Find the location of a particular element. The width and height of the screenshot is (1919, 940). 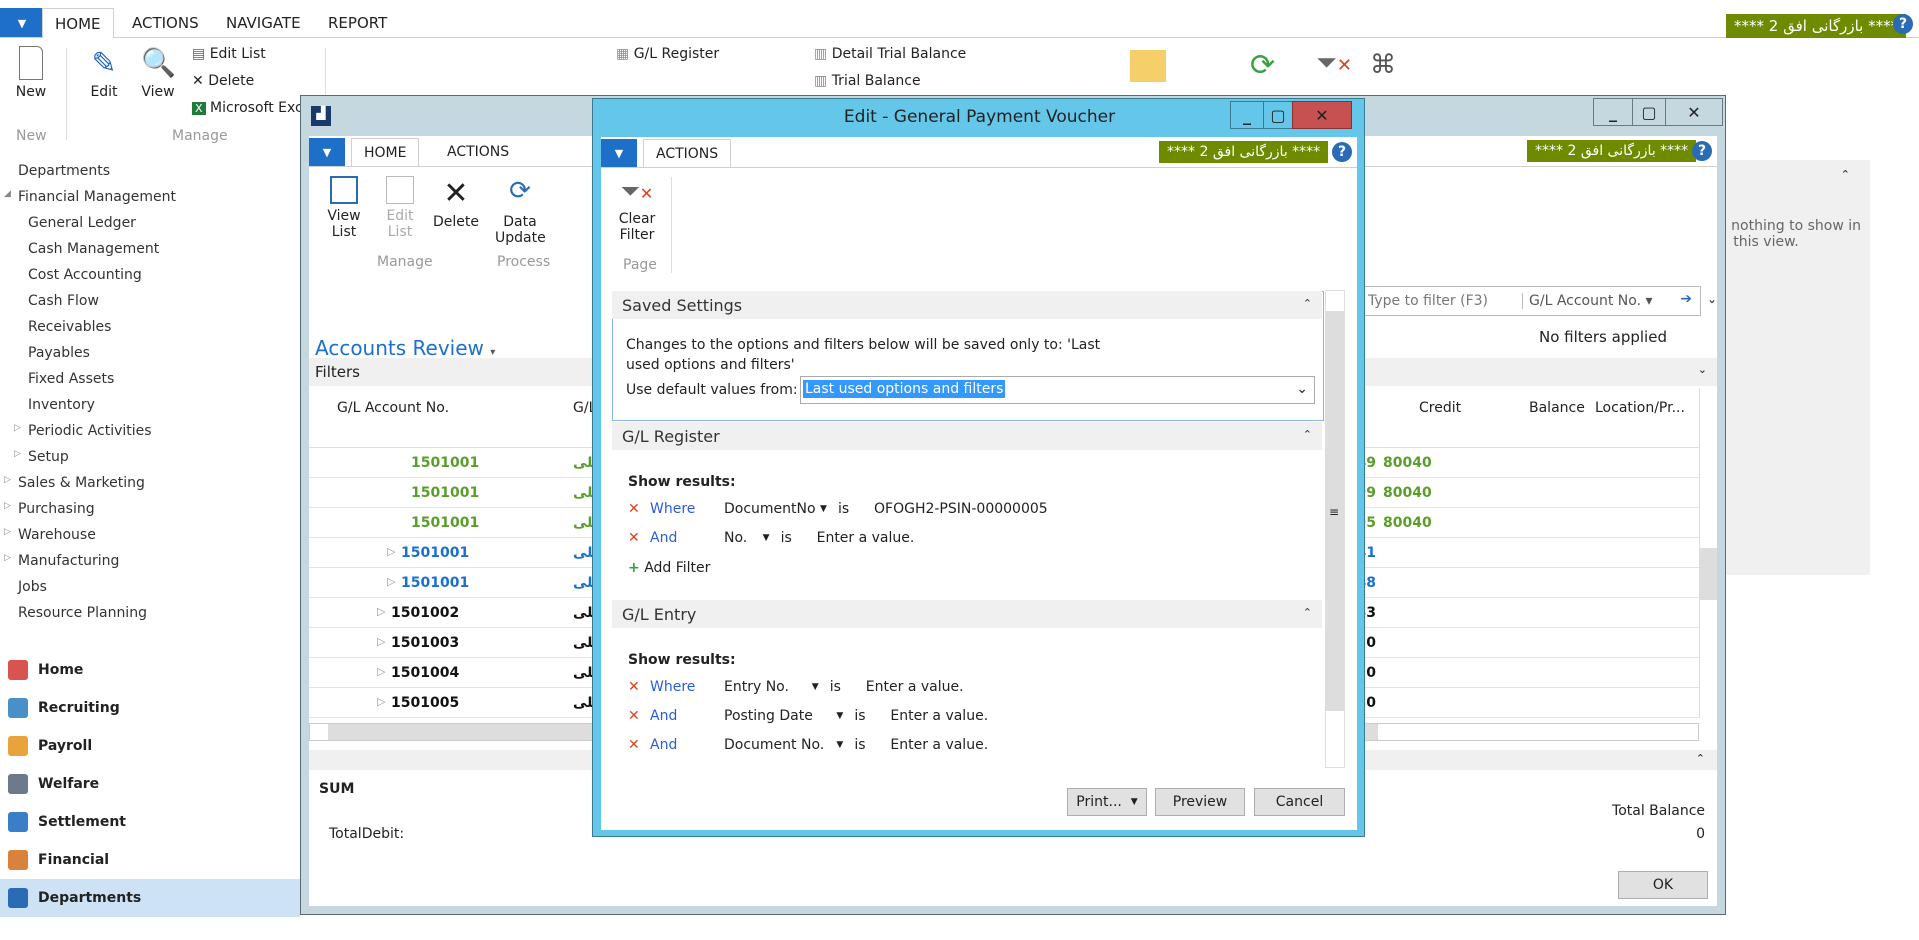

sidebar-item: ▷ Purchasing is located at coordinates (49, 509).